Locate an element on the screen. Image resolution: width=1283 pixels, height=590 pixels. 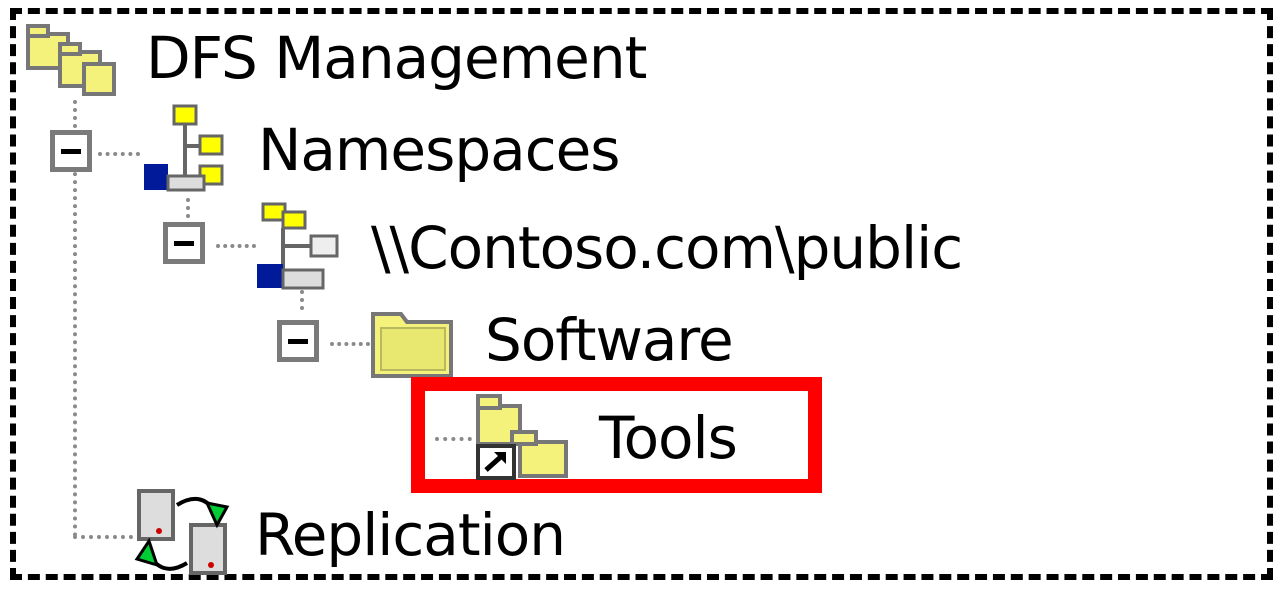
tree-node-label: Namespaces is located at coordinates (439, 150).